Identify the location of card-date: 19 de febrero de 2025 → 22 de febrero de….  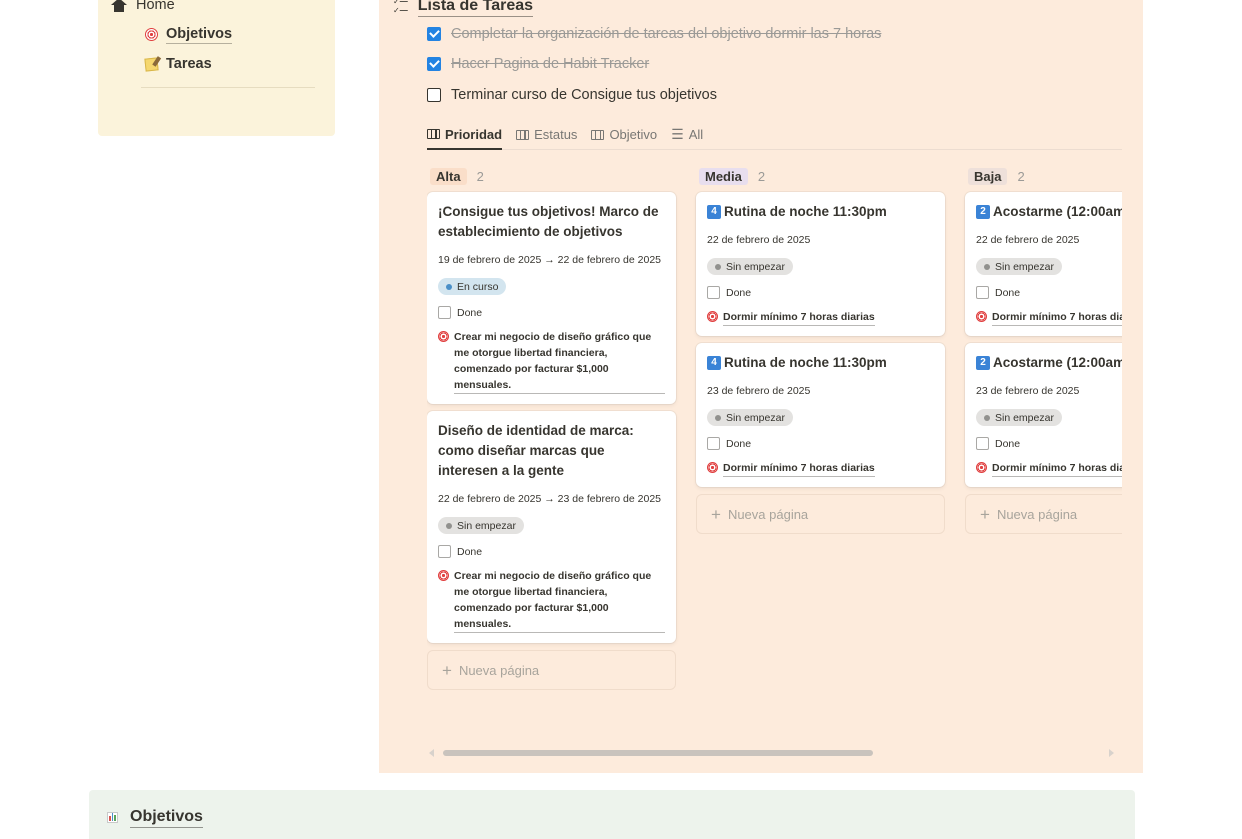
(550, 260).